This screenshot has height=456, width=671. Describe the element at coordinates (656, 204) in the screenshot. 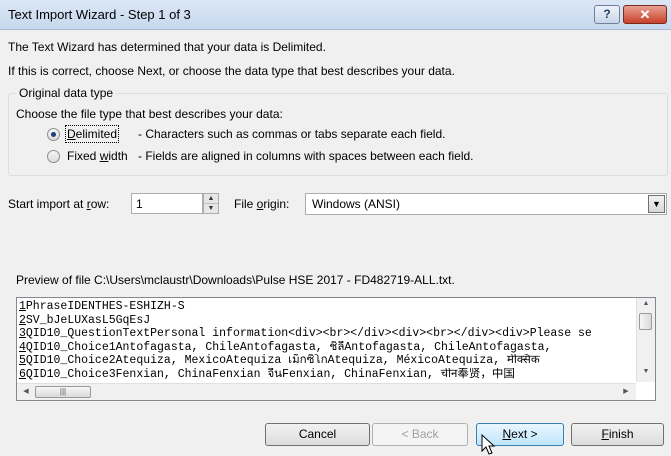

I see `chevron-down-icon: ▼` at that location.